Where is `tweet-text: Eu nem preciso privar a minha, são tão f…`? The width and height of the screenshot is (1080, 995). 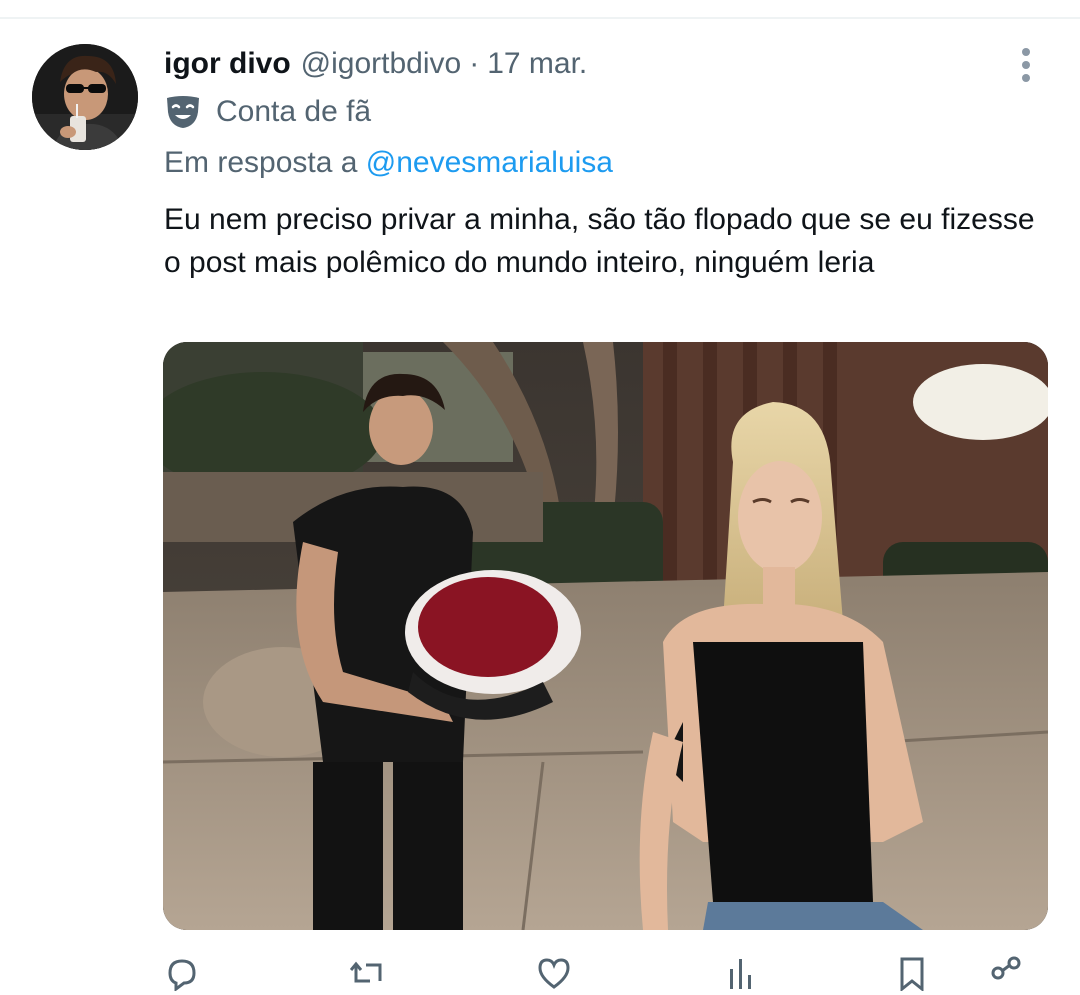 tweet-text: Eu nem preciso privar a minha, são tão f… is located at coordinates (599, 241).